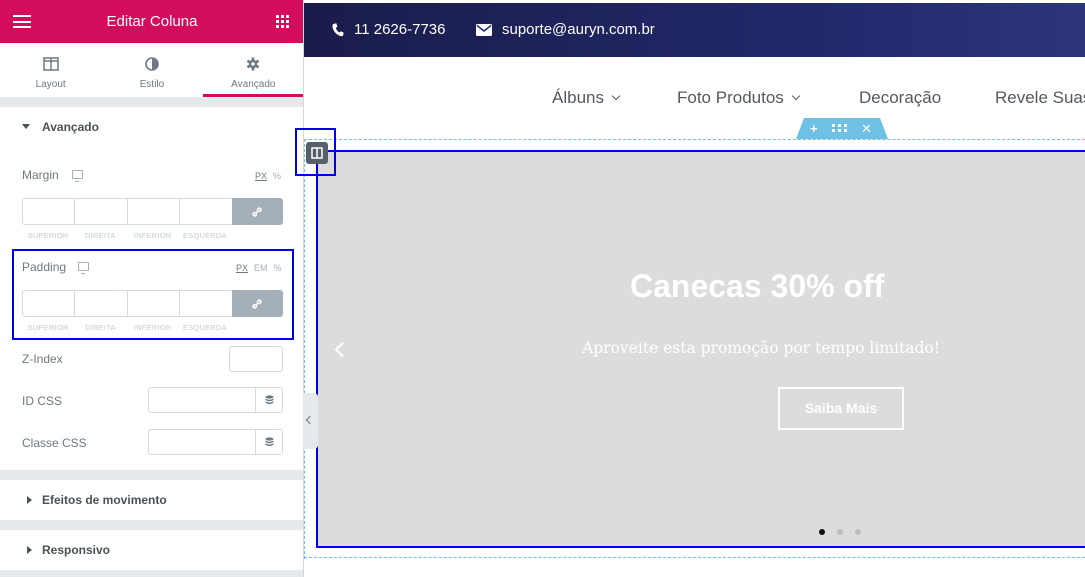  Describe the element at coordinates (151, 550) in the screenshot. I see `section-responsive-header: Responsivo` at that location.